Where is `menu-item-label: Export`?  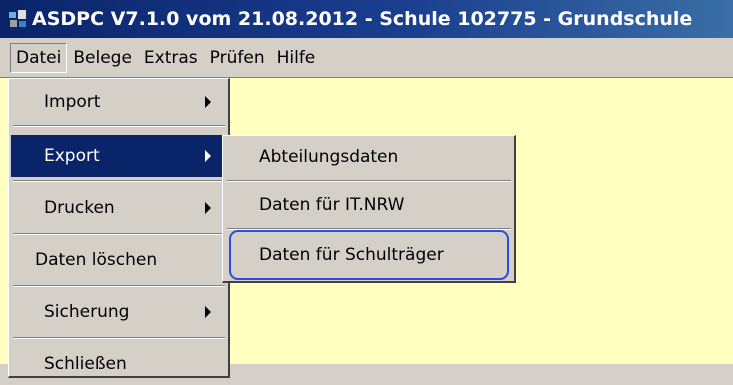
menu-item-label: Export is located at coordinates (72, 156).